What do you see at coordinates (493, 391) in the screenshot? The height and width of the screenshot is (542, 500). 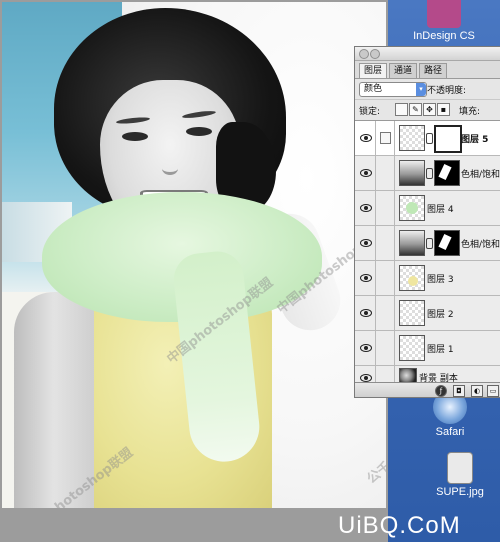 I see `new-group-icon: ▭` at bounding box center [493, 391].